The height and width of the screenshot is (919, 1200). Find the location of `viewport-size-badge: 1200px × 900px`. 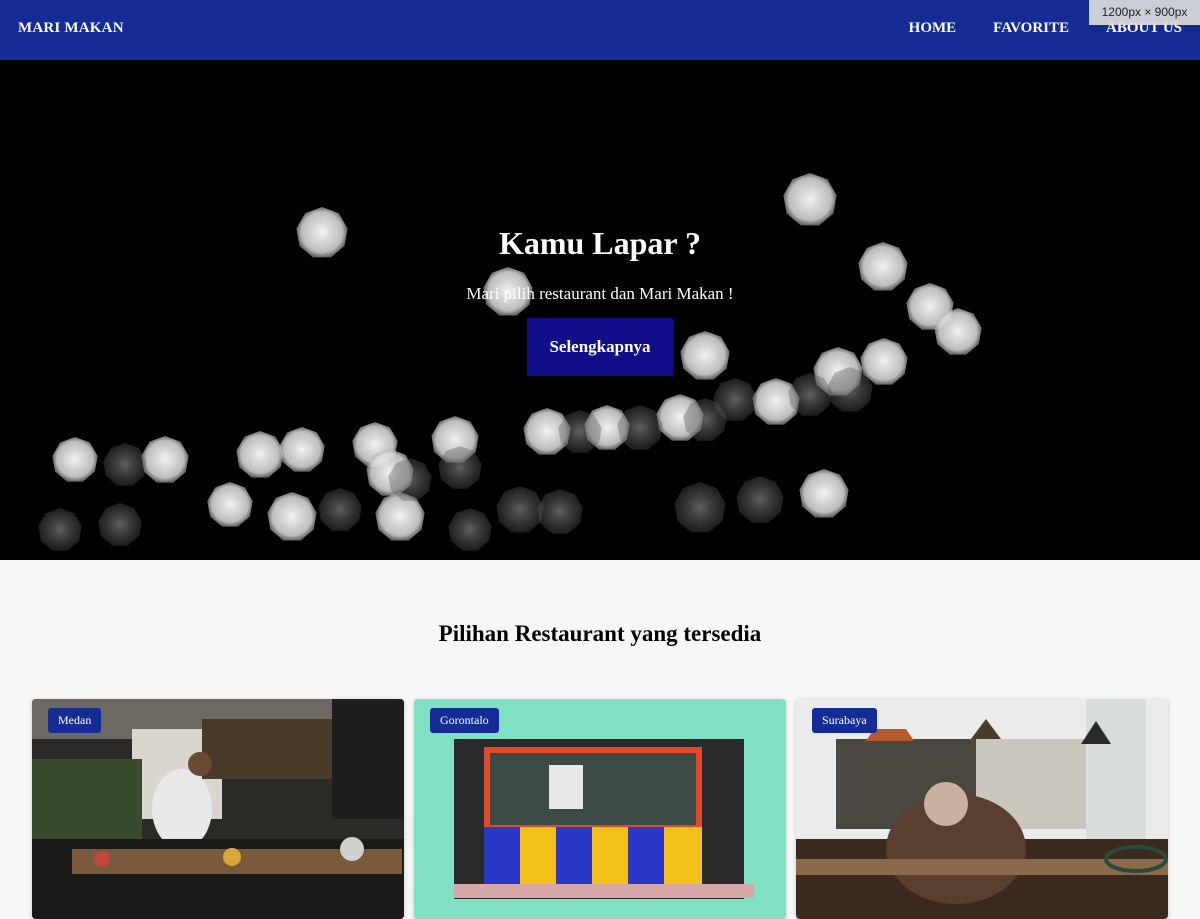

viewport-size-badge: 1200px × 900px is located at coordinates (1144, 12).